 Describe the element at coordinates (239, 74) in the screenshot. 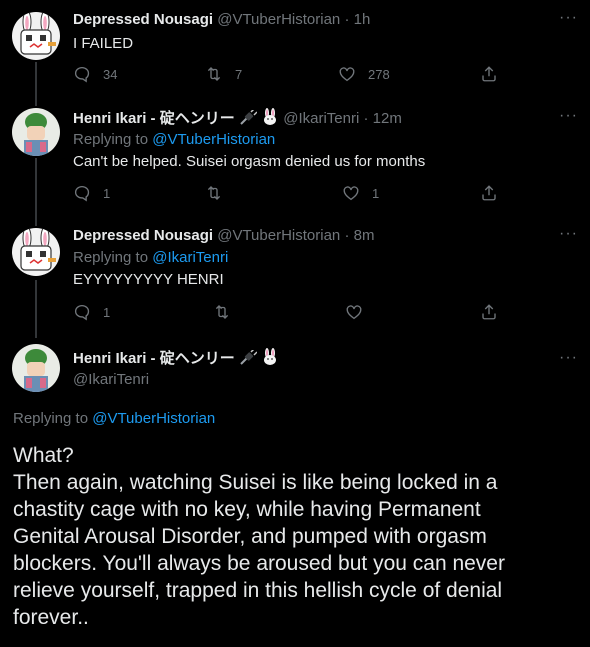

I see `retweet-count: 7` at that location.